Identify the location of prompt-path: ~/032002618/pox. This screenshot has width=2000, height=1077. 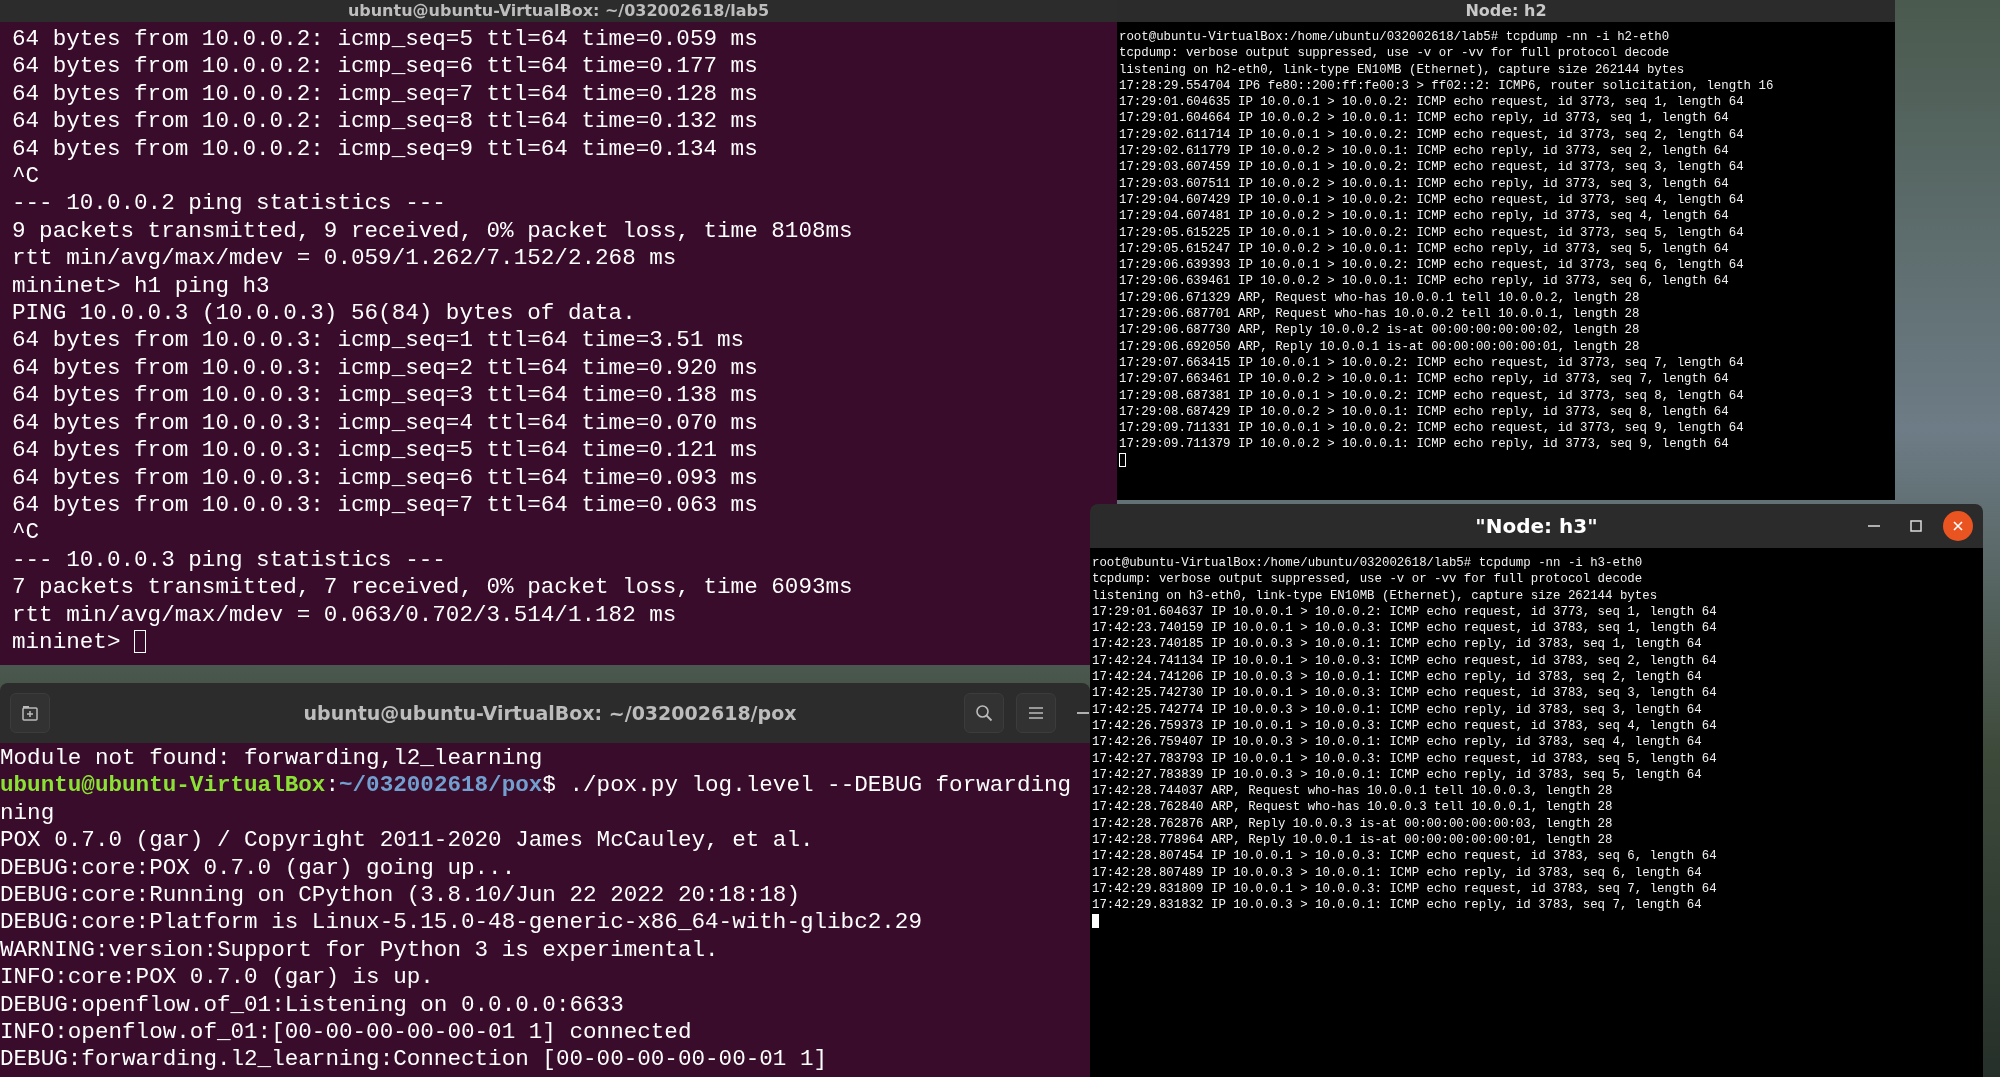
(440, 785).